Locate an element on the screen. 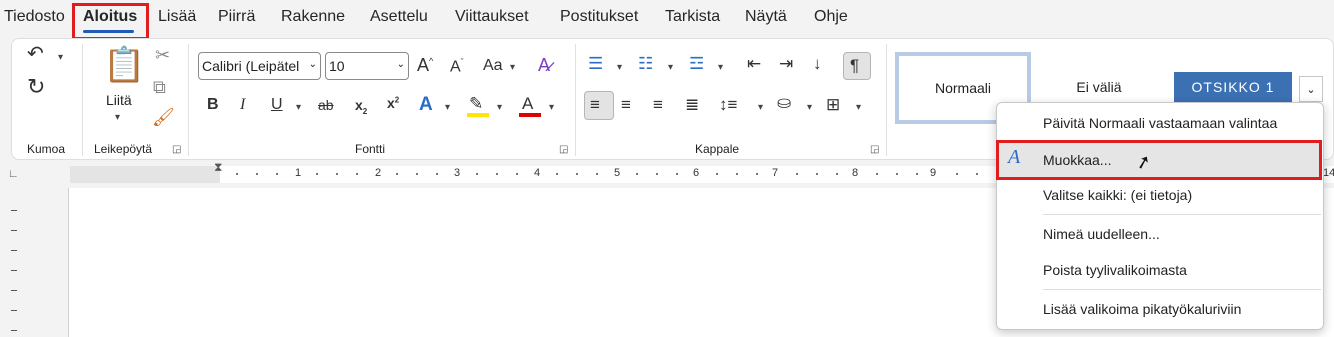  ruler-number: 14 is located at coordinates (1328, 173).